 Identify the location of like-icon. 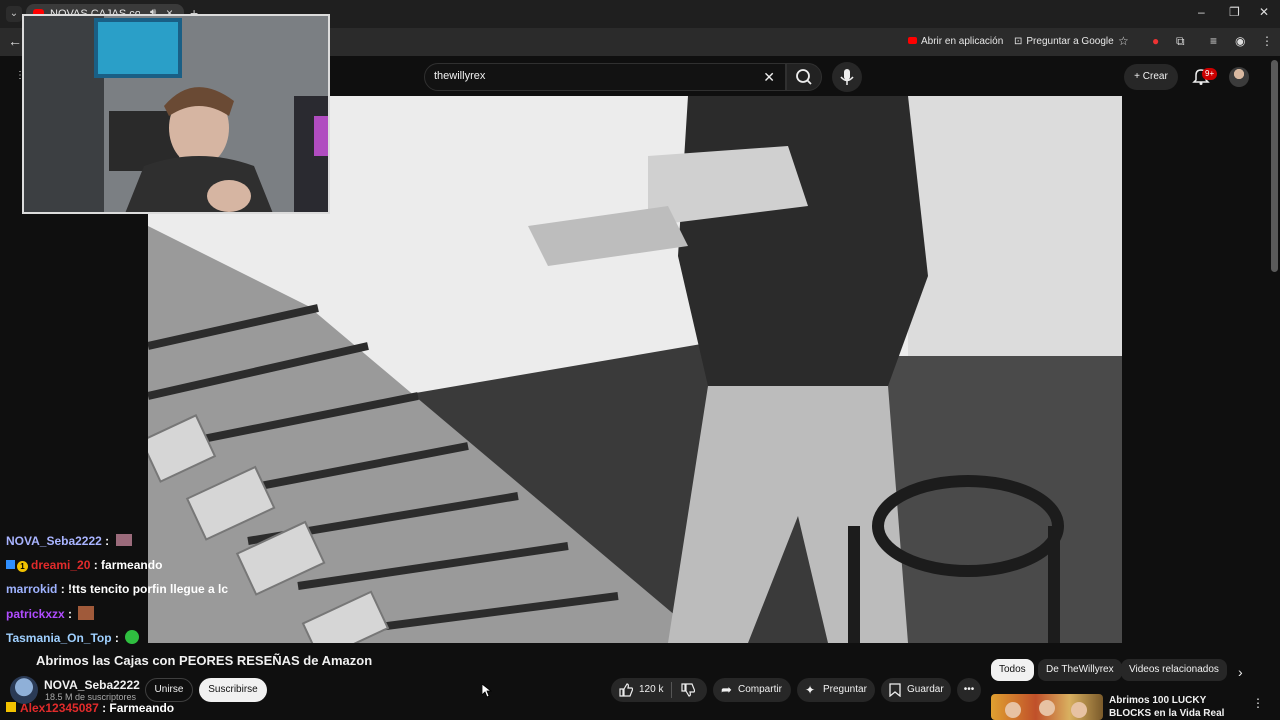
(626, 690).